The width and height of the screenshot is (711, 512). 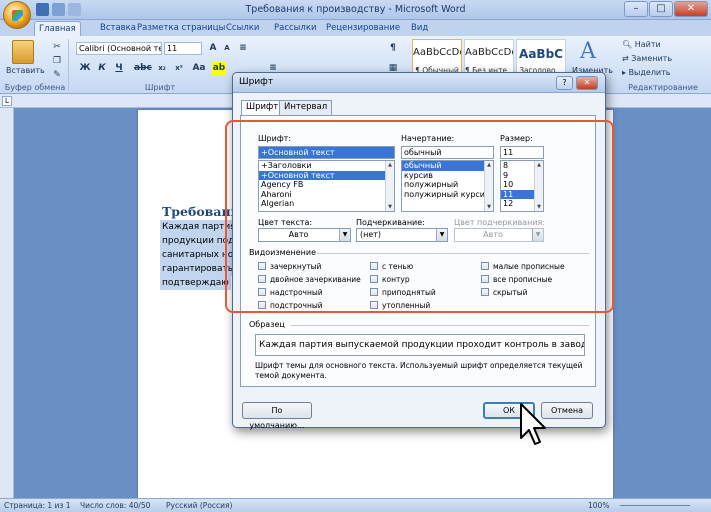 What do you see at coordinates (419, 28) in the screenshot?
I see `tab-view: Вид` at bounding box center [419, 28].